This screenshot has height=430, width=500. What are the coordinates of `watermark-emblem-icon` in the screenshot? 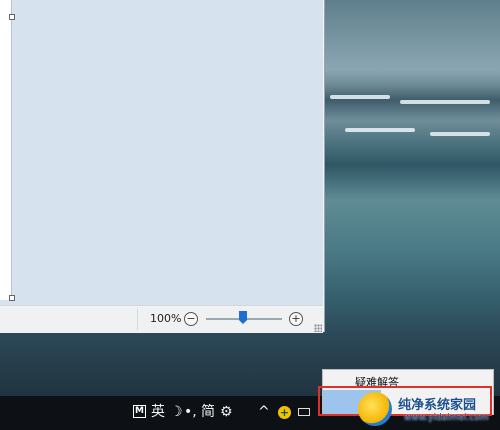 It's located at (375, 409).